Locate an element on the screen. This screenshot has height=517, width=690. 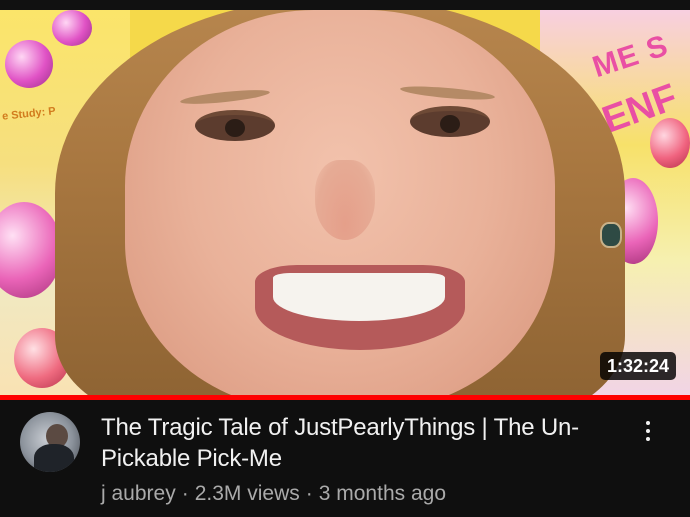
duration-badge: 1:32:24 is located at coordinates (637, 366).